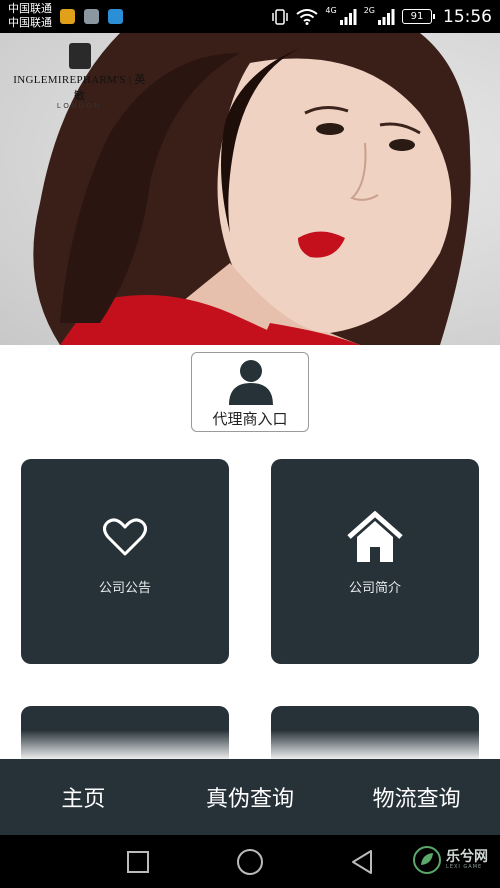 The width and height of the screenshot is (500, 888). What do you see at coordinates (125, 537) in the screenshot?
I see `heart-icon` at bounding box center [125, 537].